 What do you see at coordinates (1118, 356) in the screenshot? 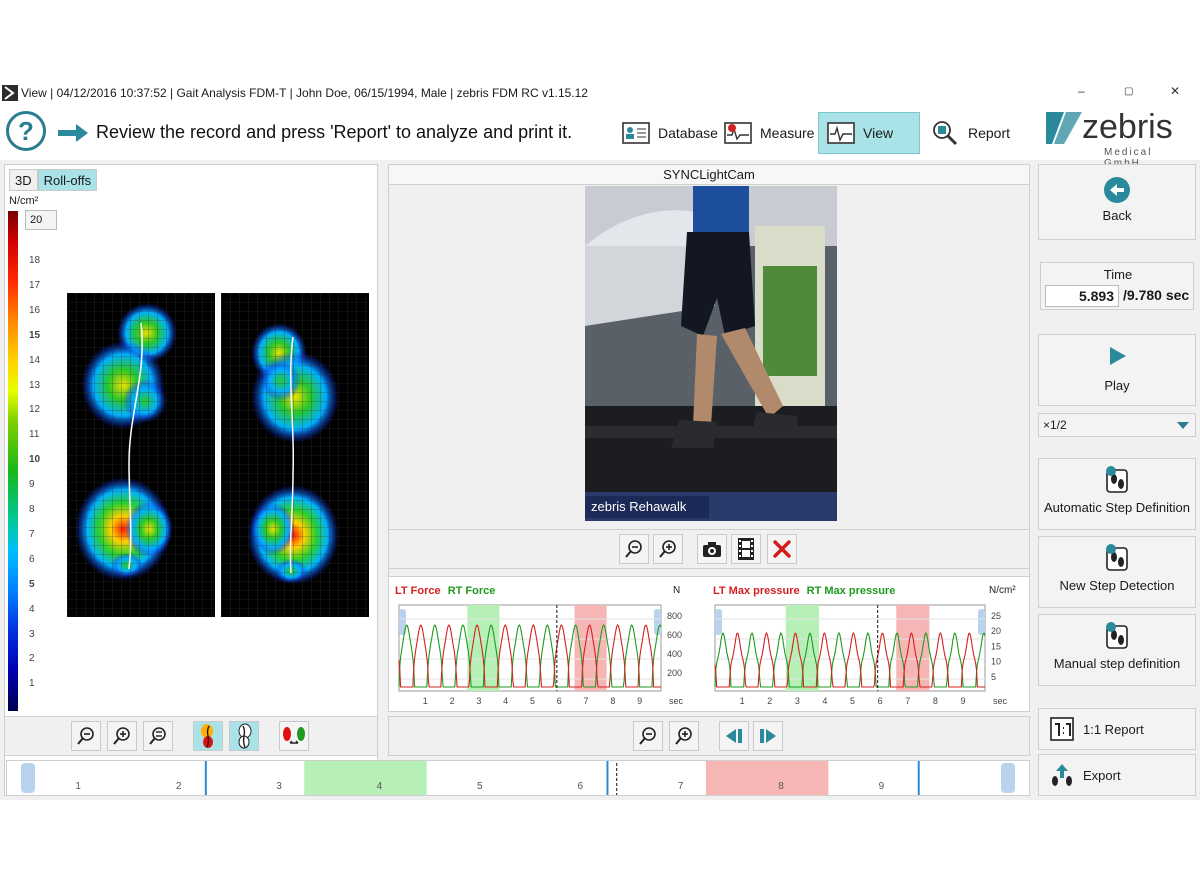
I see `play-icon` at bounding box center [1118, 356].